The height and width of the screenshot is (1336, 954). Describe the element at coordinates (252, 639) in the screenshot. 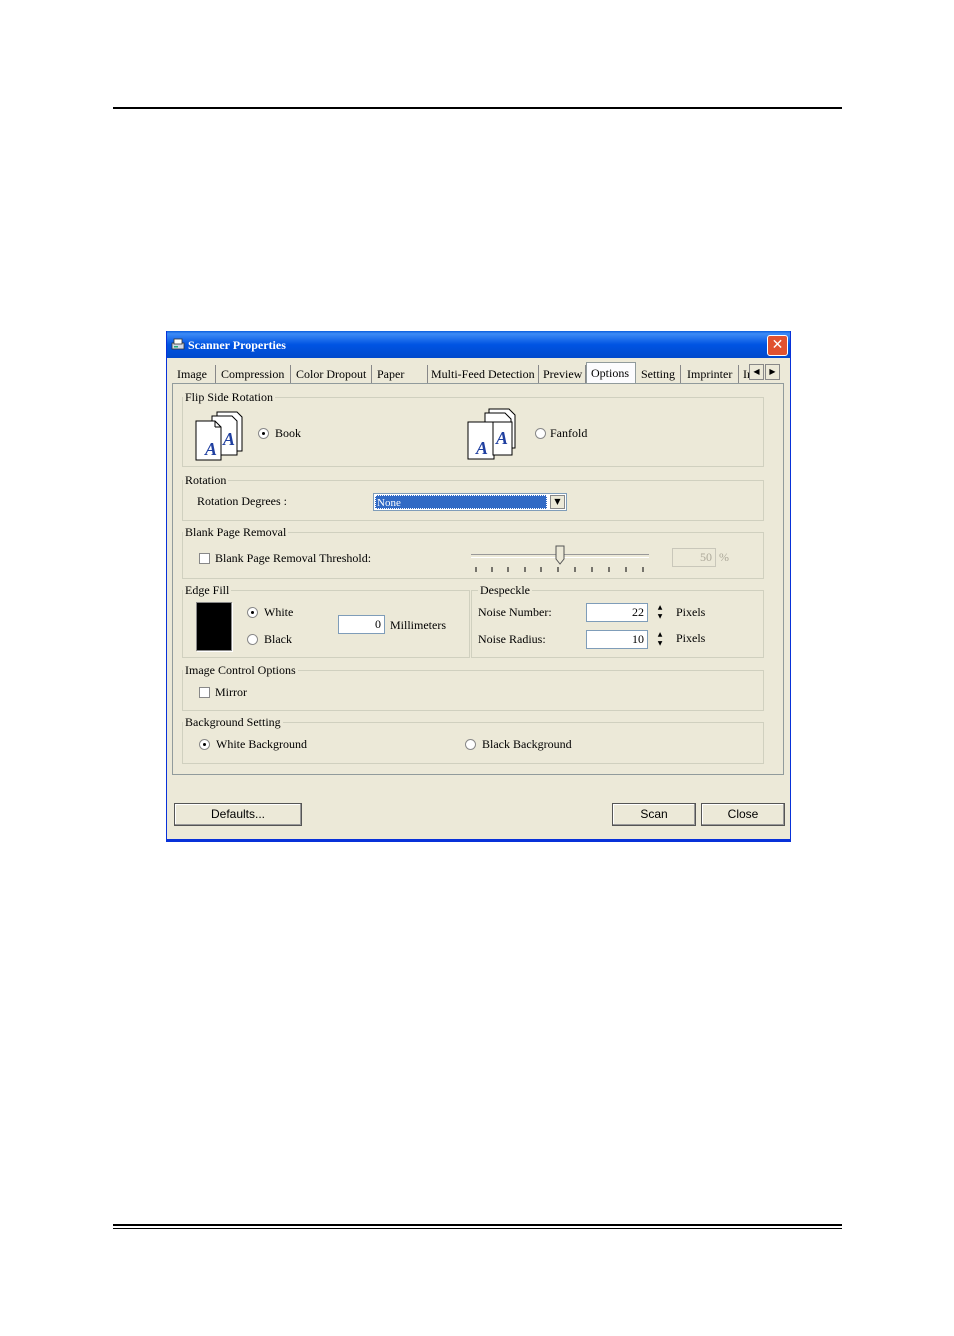

I see `edge-fill-black-radio` at that location.